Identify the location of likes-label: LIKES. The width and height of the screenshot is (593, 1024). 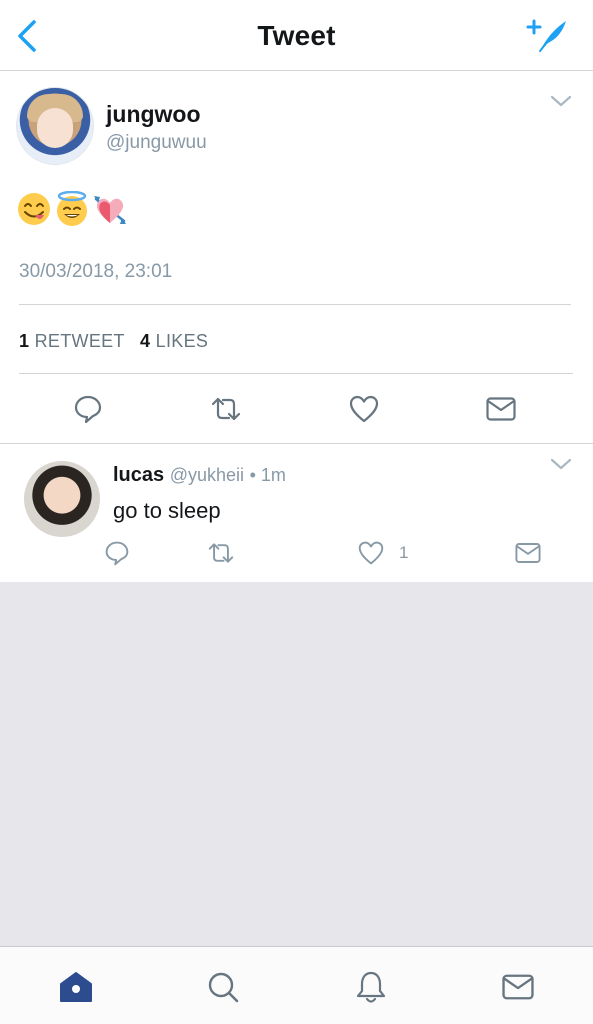
(182, 341).